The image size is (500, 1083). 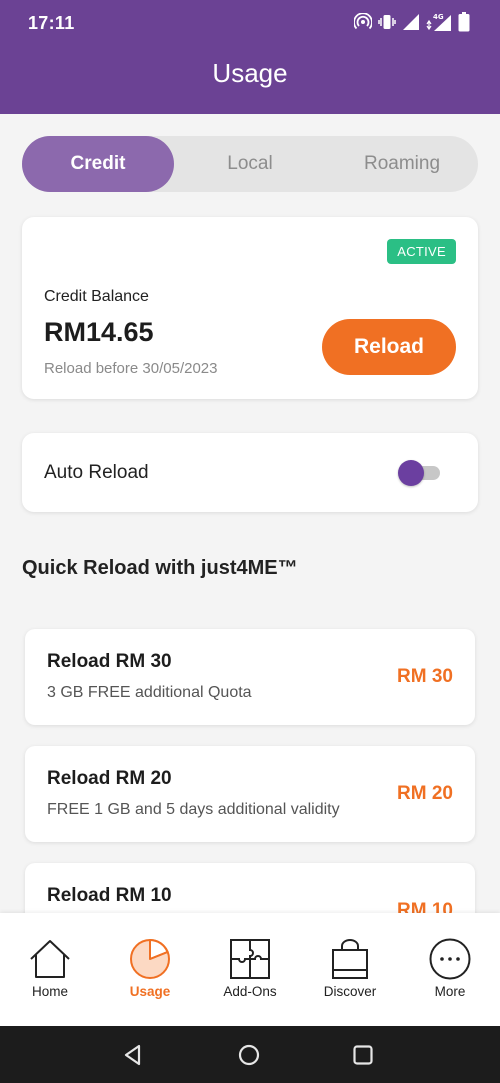 I want to click on auto-reload-toggle, so click(x=420, y=473).